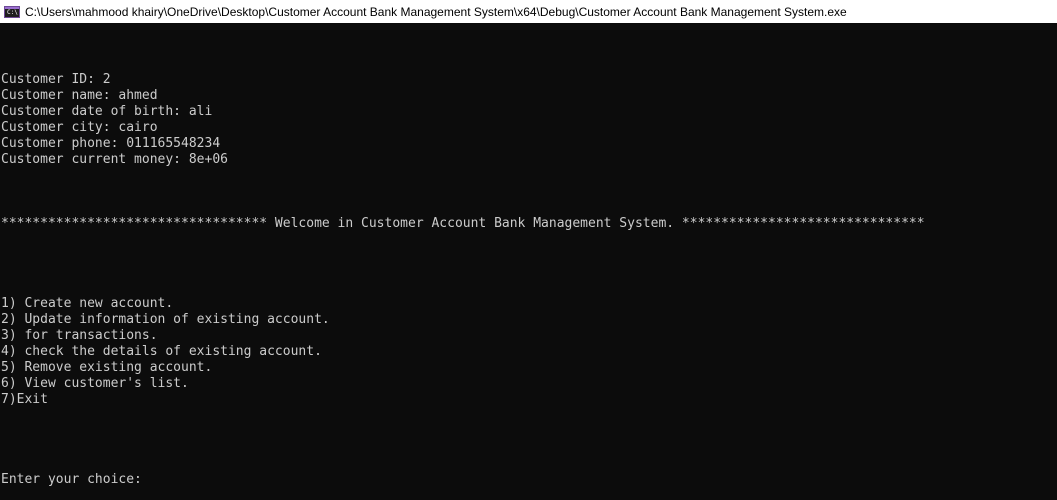 Image resolution: width=1057 pixels, height=500 pixels. What do you see at coordinates (107, 367) in the screenshot?
I see `menu-item-remove: 5) Remove existing account.` at bounding box center [107, 367].